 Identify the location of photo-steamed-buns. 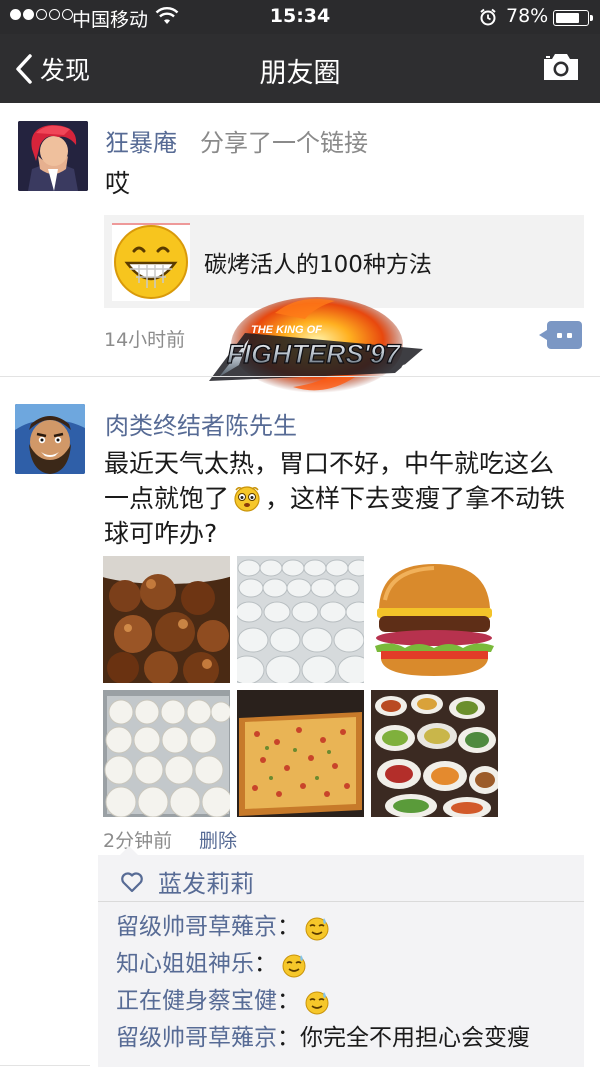
(166, 753).